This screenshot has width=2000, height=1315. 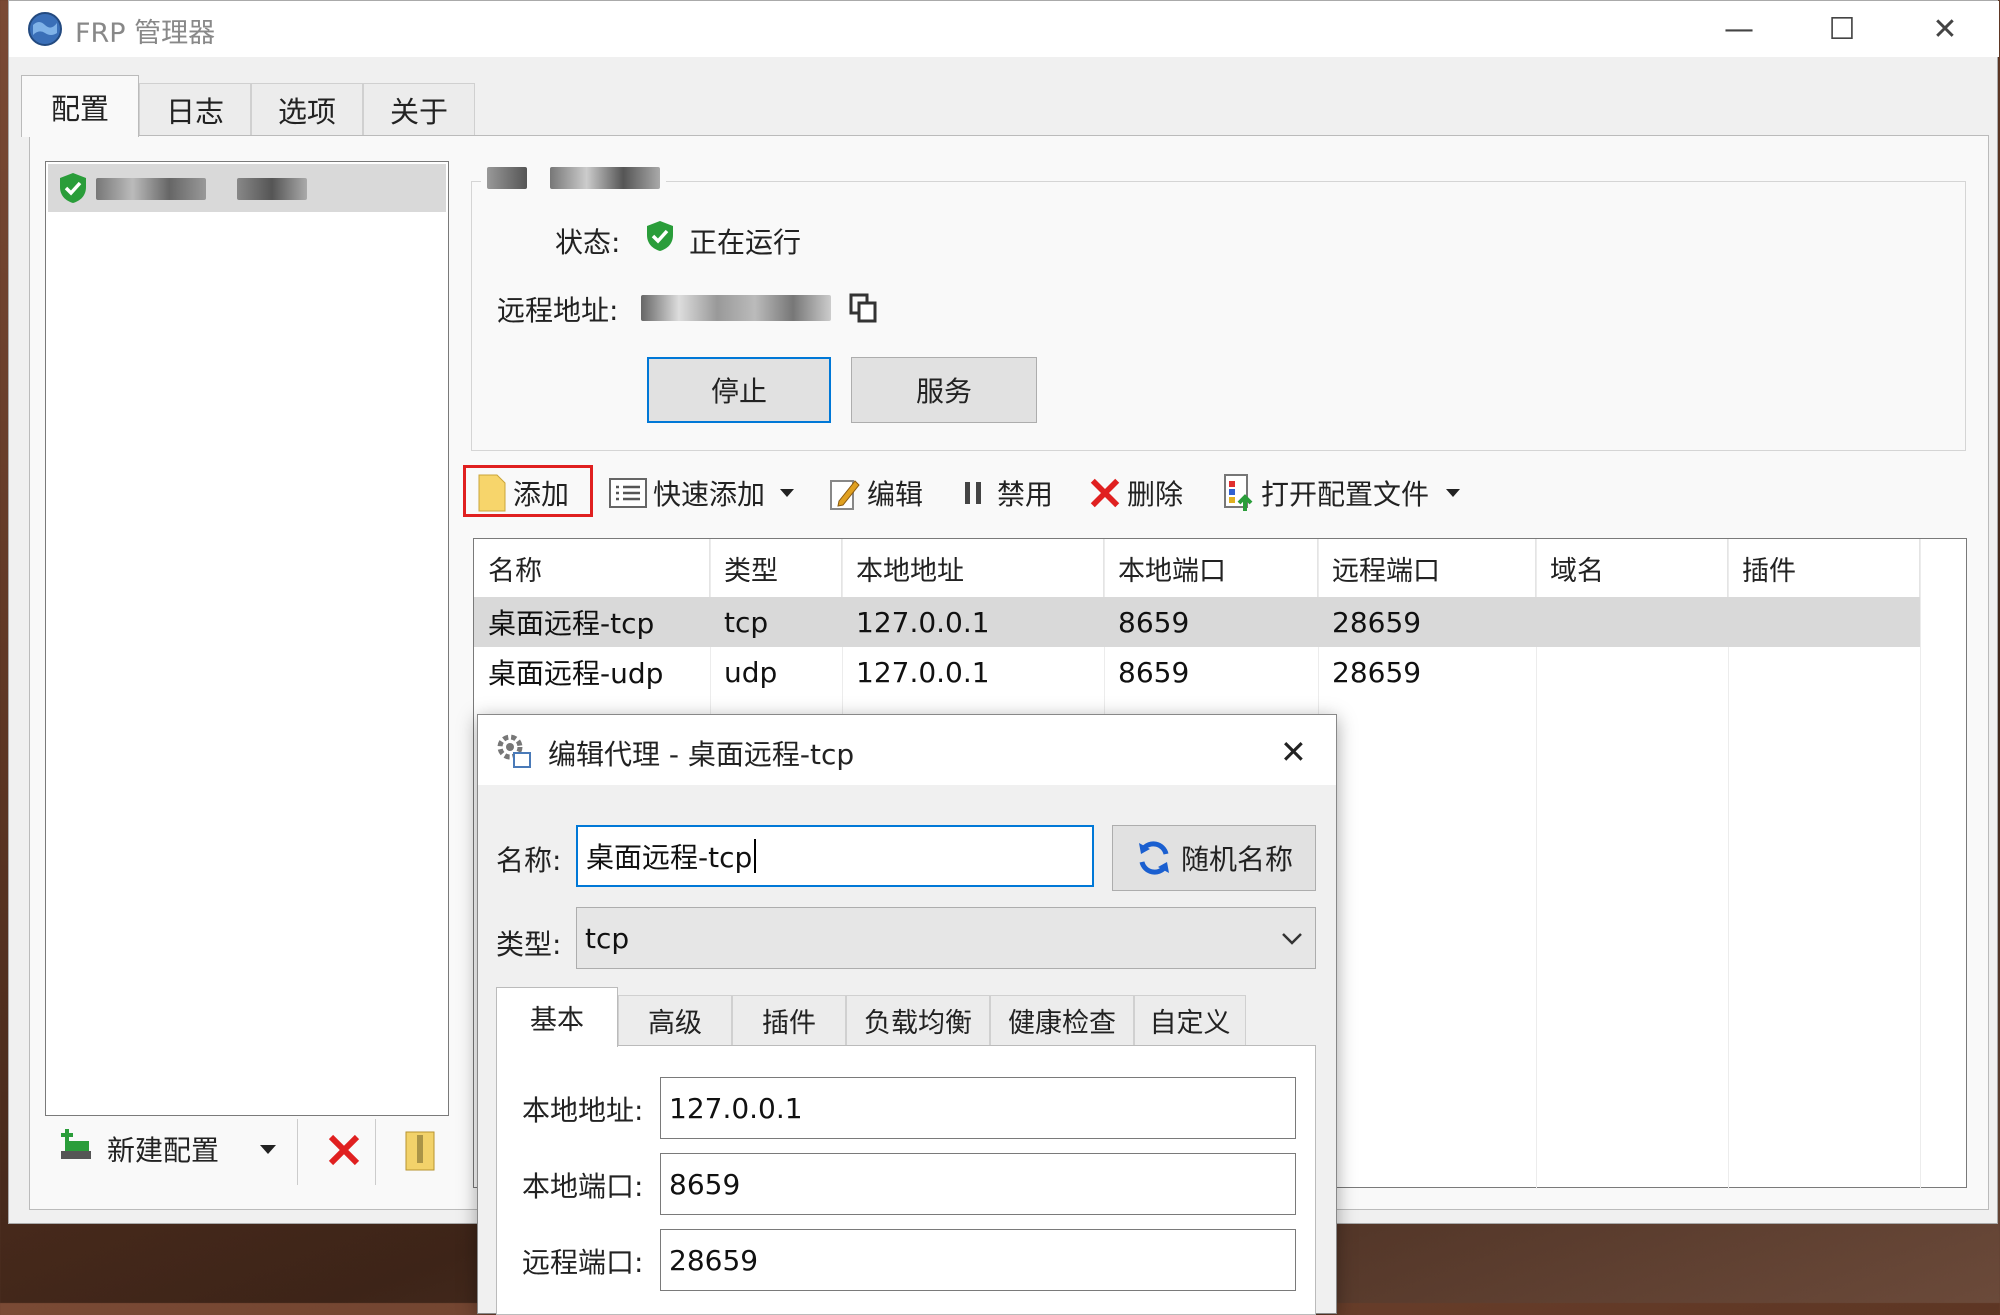 I want to click on config-name-redacted, so click(x=202, y=191).